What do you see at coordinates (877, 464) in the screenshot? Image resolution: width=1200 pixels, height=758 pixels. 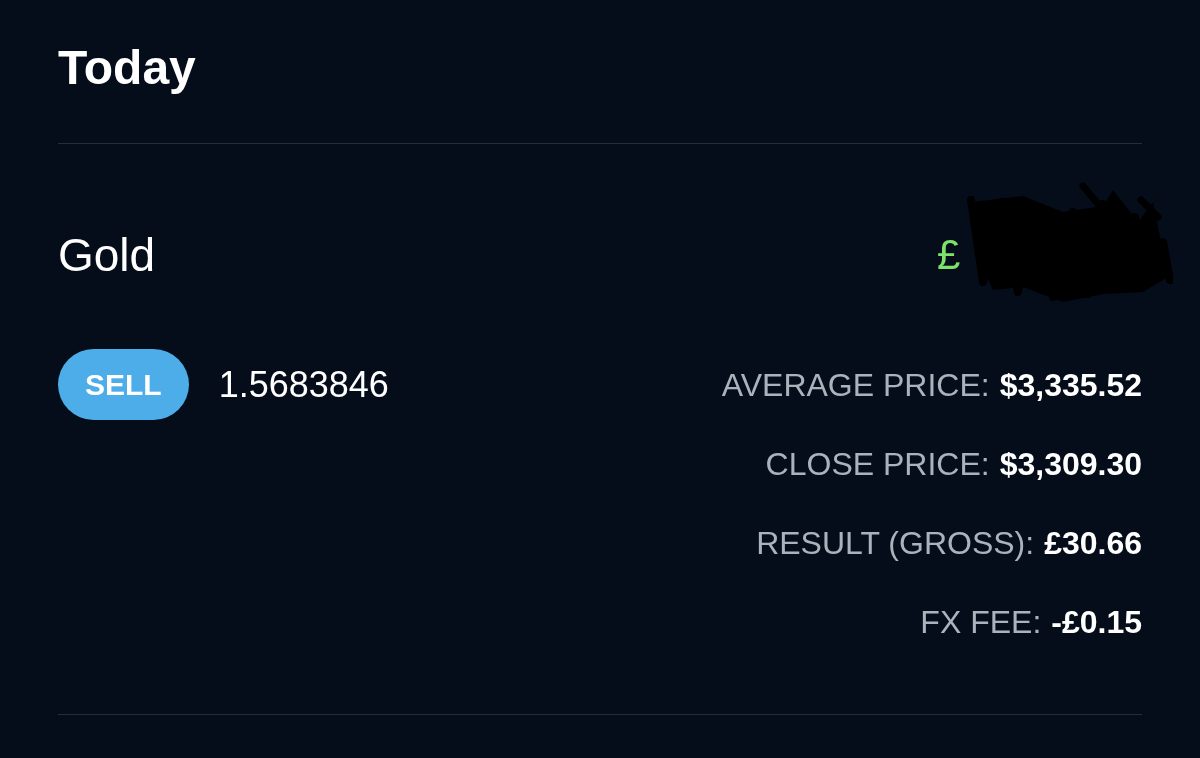 I see `detail-label: CLOSE PRICE:` at bounding box center [877, 464].